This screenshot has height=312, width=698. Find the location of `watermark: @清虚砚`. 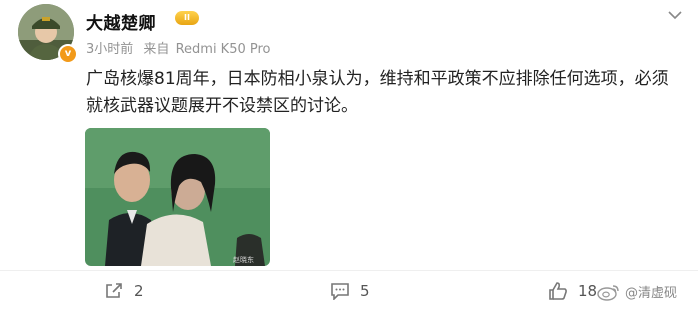

watermark: @清虚砚 is located at coordinates (637, 291).